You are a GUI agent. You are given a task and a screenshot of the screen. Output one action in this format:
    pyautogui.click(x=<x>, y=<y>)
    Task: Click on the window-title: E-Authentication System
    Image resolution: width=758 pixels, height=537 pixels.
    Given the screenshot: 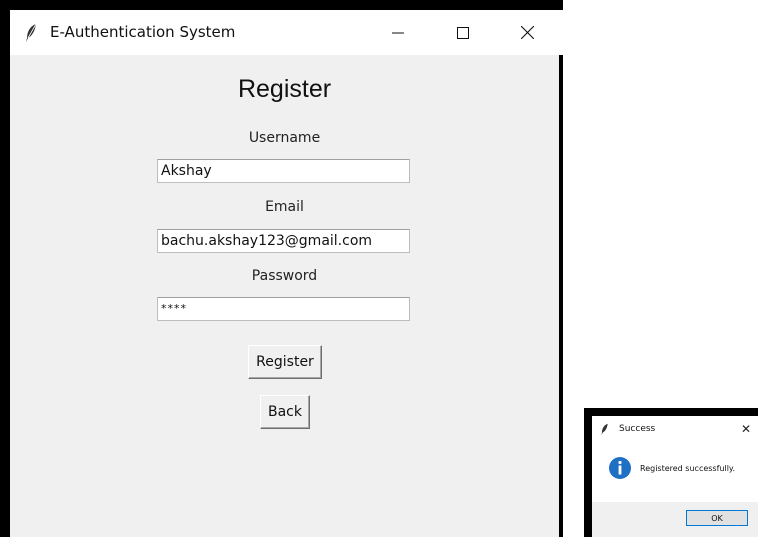 What is the action you would take?
    pyautogui.click(x=143, y=32)
    